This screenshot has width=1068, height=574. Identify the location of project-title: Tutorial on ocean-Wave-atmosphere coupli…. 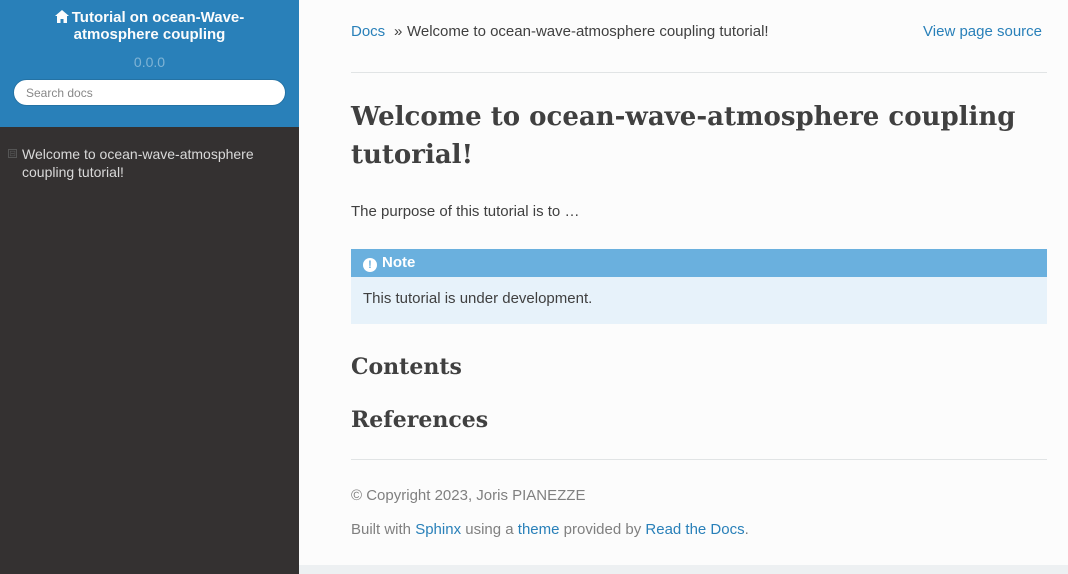
(158, 26).